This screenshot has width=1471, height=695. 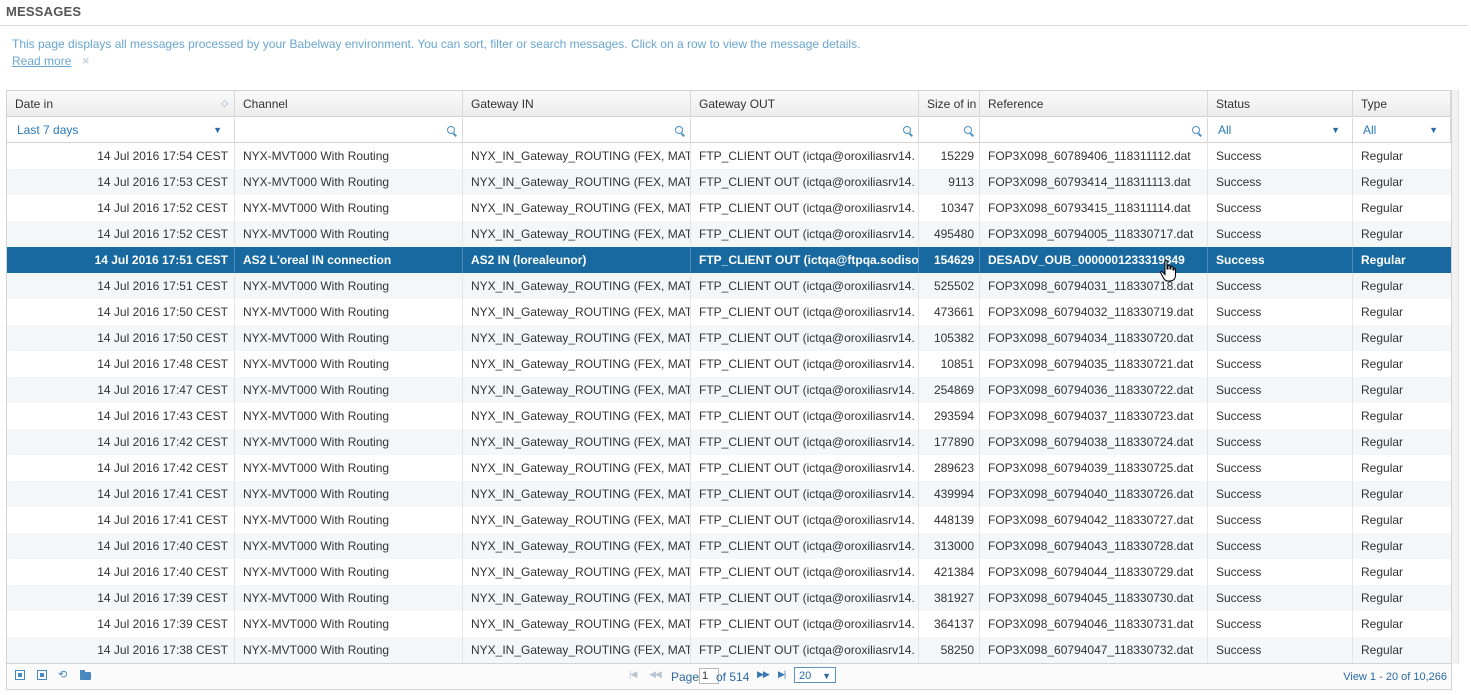 What do you see at coordinates (949, 650) in the screenshot?
I see `cell-size: 58250` at bounding box center [949, 650].